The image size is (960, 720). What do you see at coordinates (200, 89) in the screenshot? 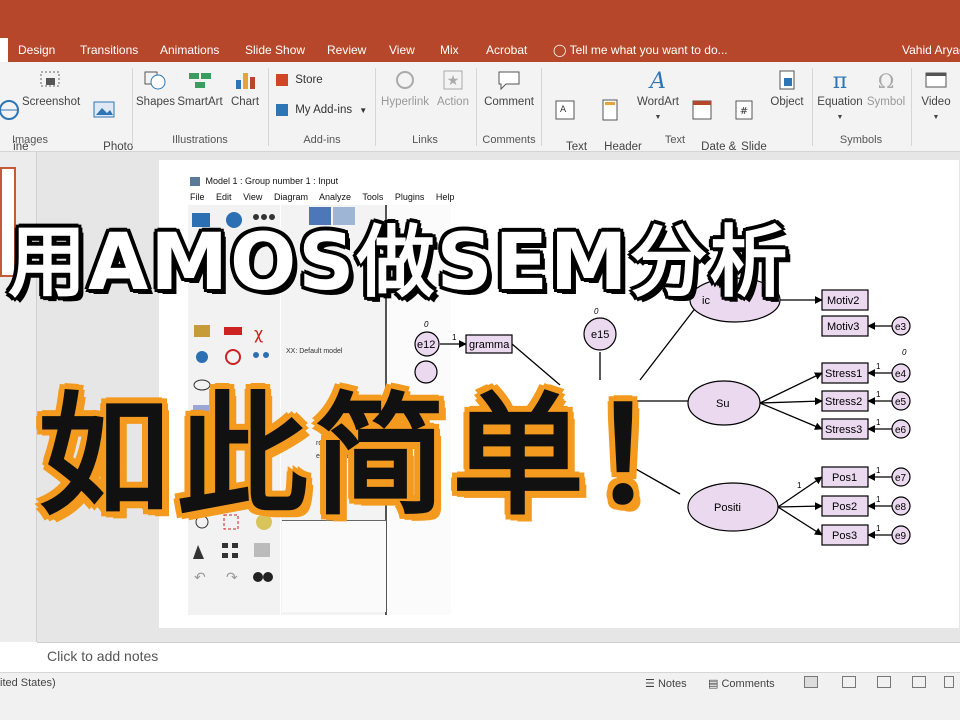
I see `smartart-button: SmartArt` at bounding box center [200, 89].